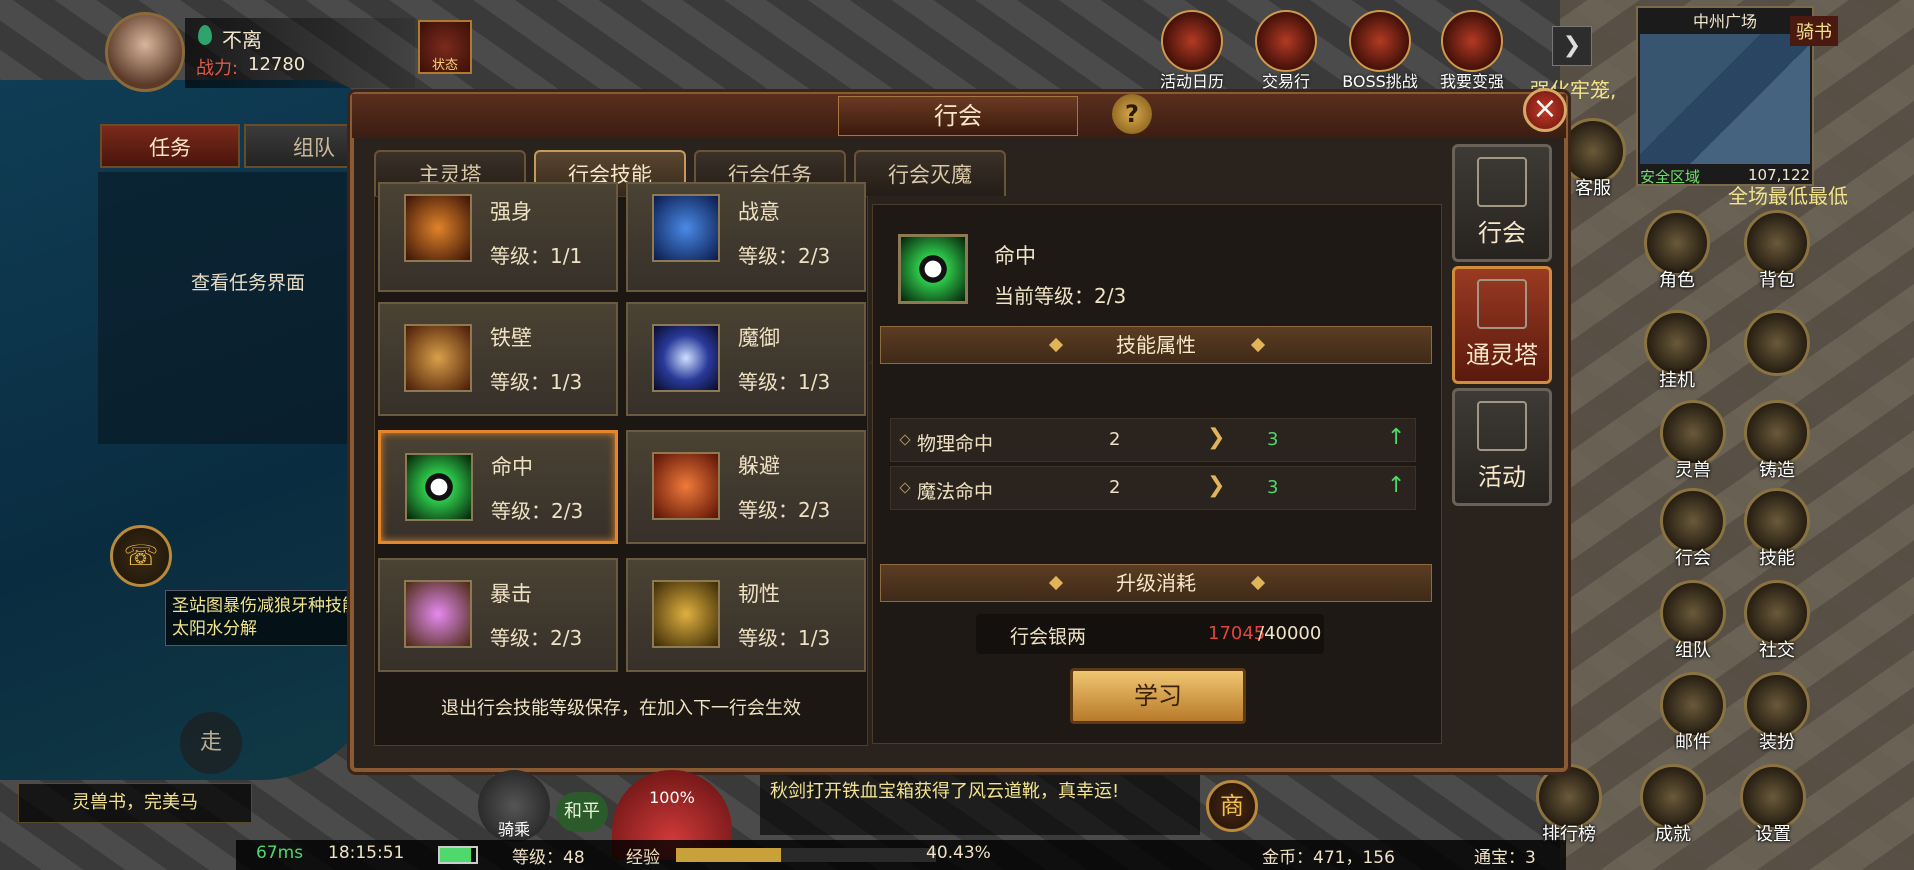  What do you see at coordinates (746, 615) in the screenshot?
I see `skill-card: 韧性 等级：1/3` at bounding box center [746, 615].